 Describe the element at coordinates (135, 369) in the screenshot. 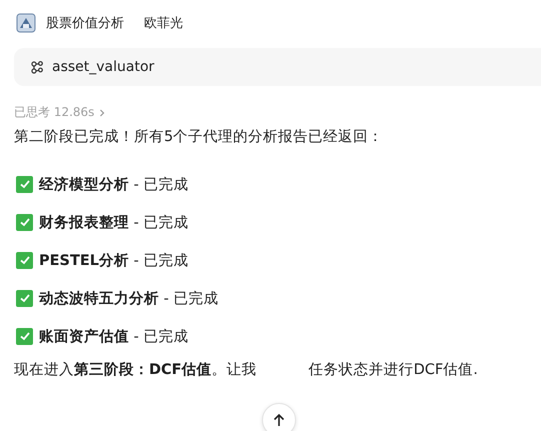

I see `next-step-text: 现在进入第三阶段：DCF估值。让我` at that location.